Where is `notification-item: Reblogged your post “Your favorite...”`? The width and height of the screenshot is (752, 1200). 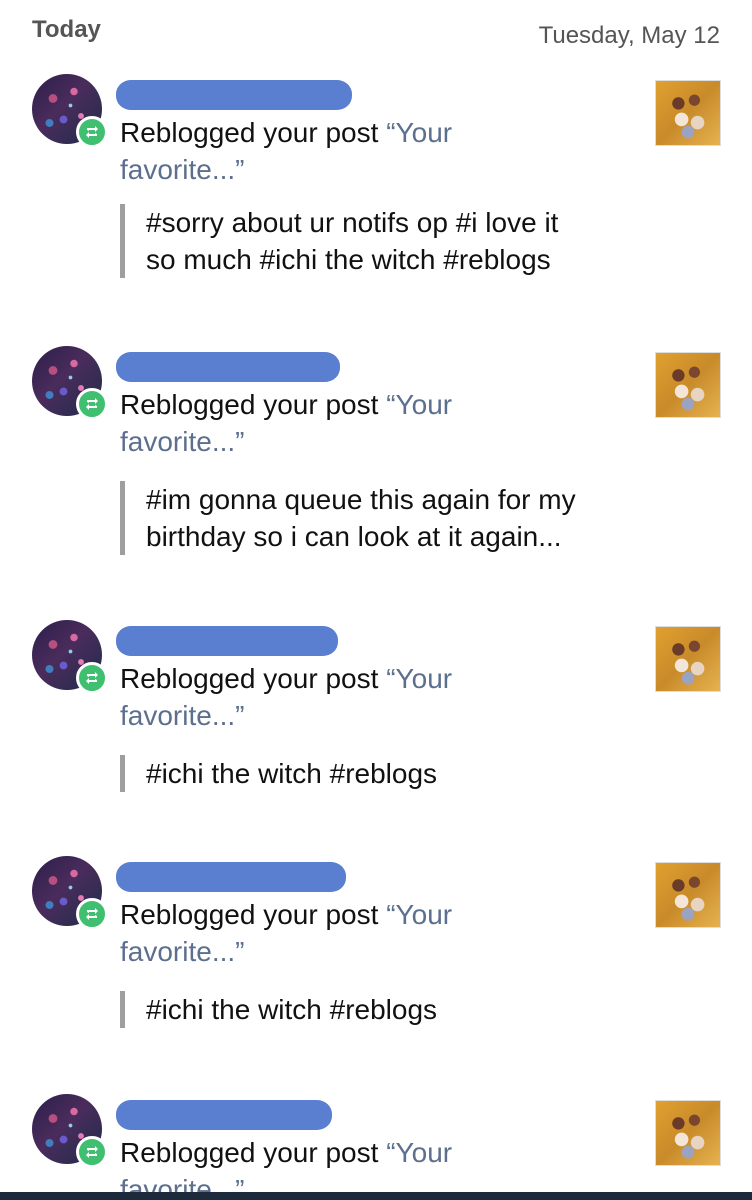 notification-item: Reblogged your post “Your favorite...” is located at coordinates (376, 1144).